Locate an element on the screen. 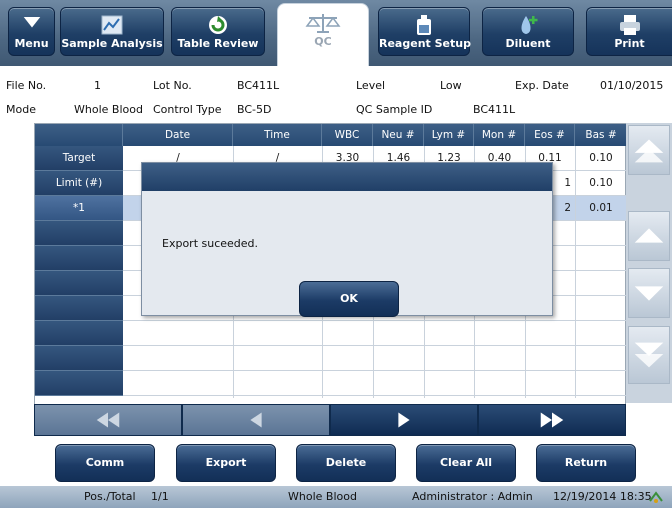 This screenshot has height=508, width=672. header-neu: Neu # is located at coordinates (398, 135).